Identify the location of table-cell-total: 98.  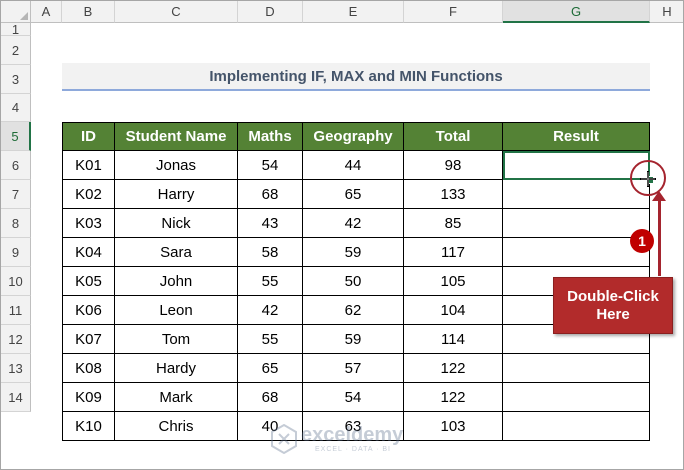
(453, 165).